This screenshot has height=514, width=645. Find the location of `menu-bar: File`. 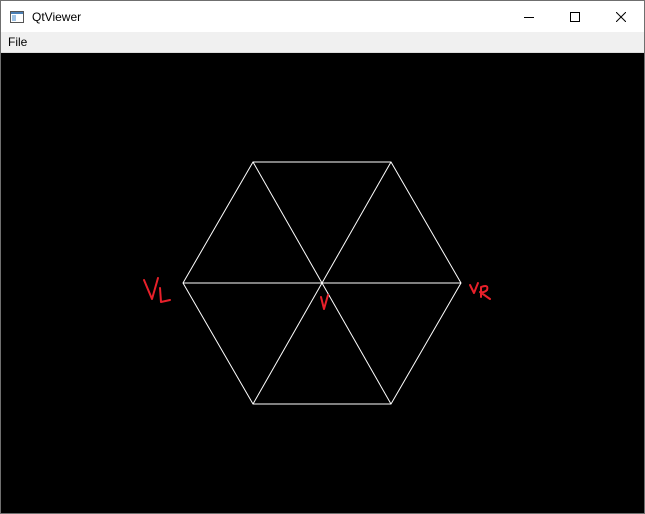

menu-bar: File is located at coordinates (322, 42).